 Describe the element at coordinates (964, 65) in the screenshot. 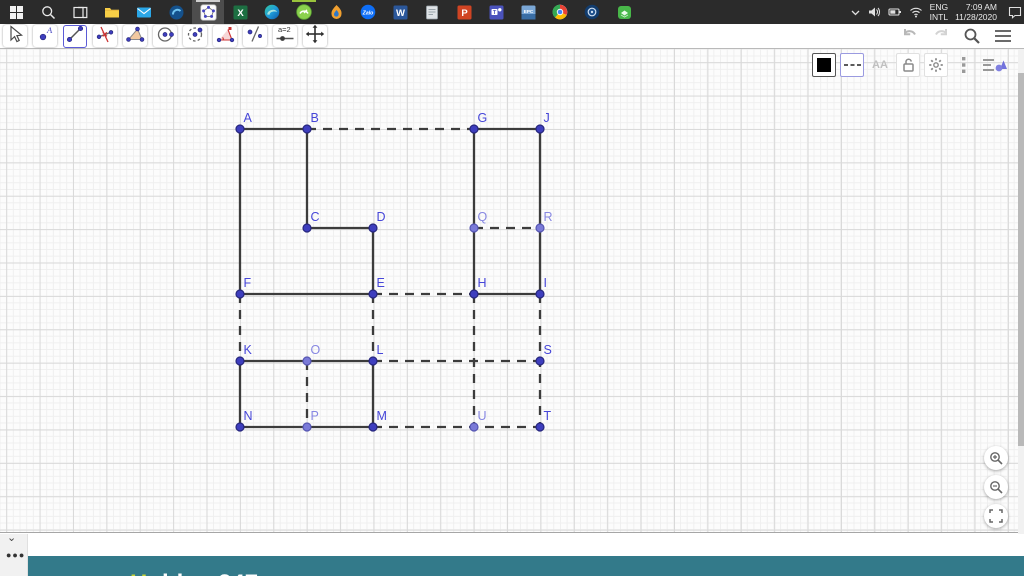

I see `more-options-icon` at that location.